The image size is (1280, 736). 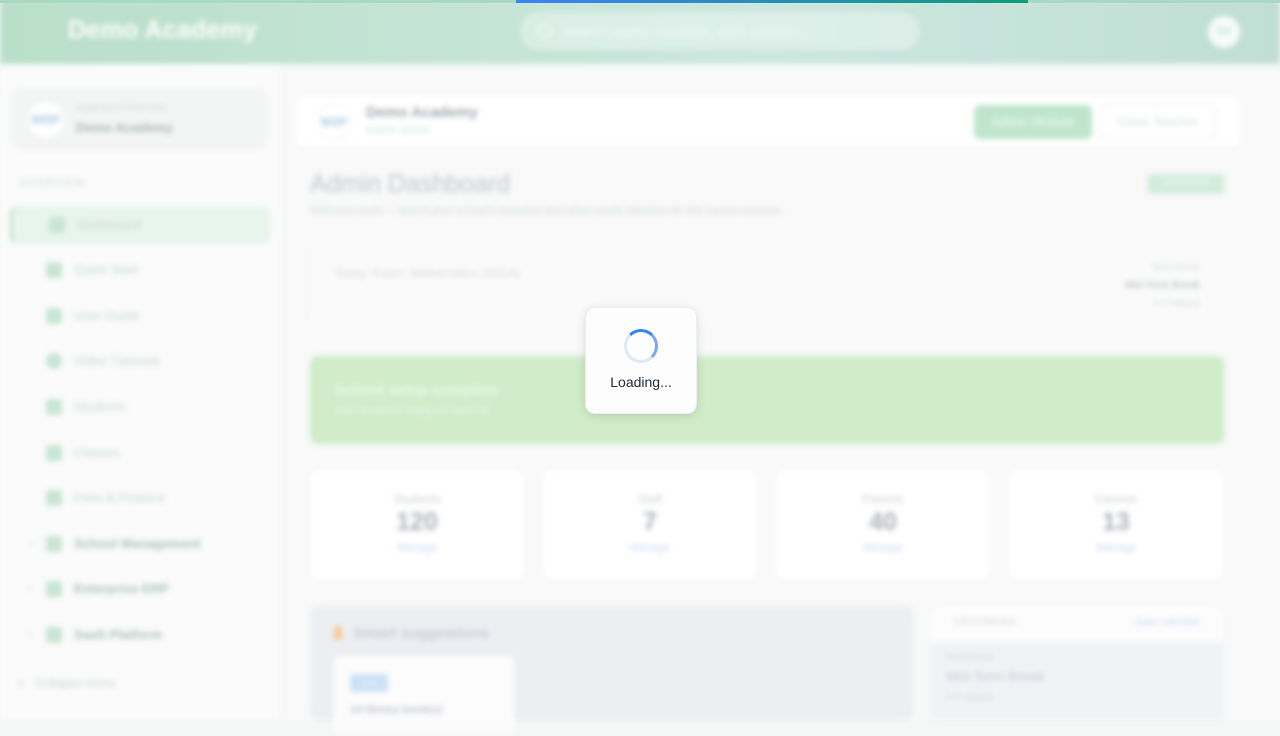 What do you see at coordinates (641, 346) in the screenshot?
I see `spinner-icon` at bounding box center [641, 346].